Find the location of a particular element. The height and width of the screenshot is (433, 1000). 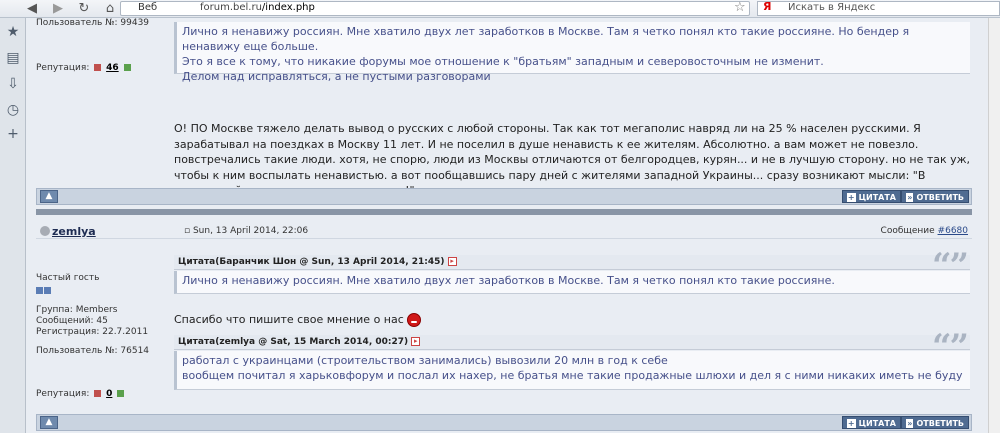

reputation-value: 46 is located at coordinates (112, 68).